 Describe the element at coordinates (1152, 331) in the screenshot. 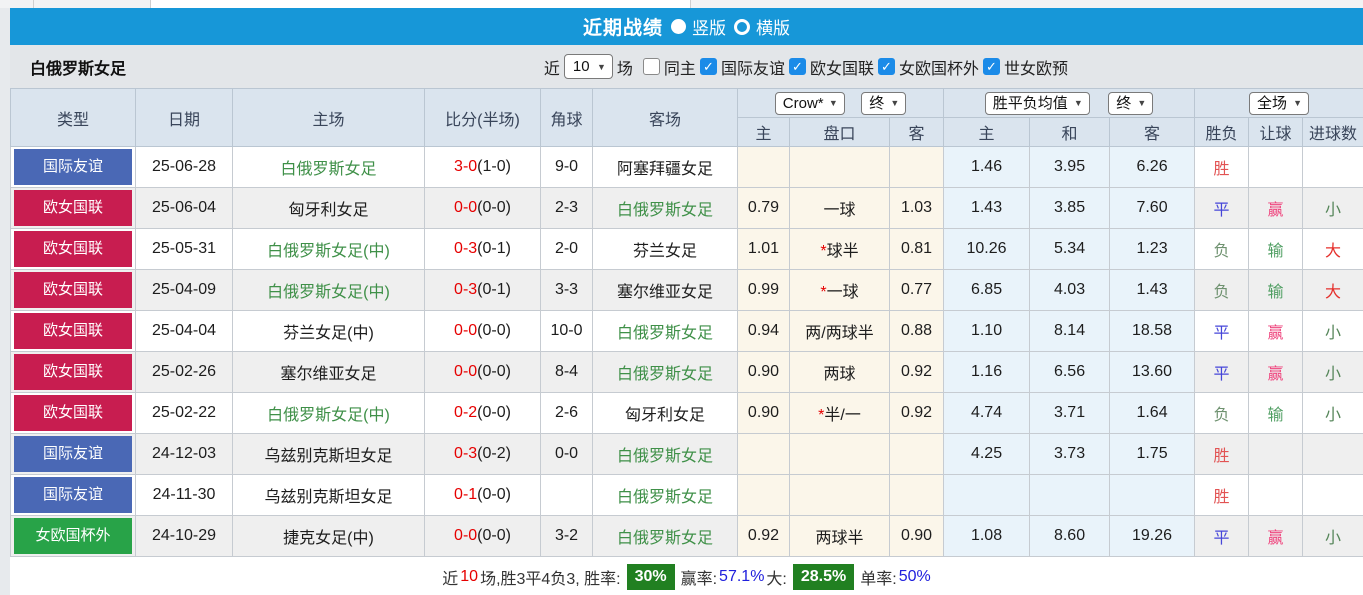

I see `avg-away-odds: 18.58` at that location.